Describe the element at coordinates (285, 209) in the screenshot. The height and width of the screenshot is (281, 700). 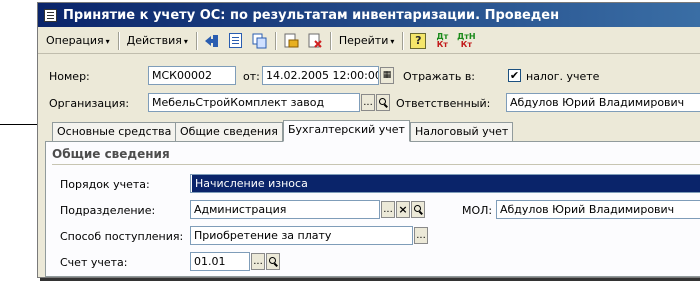
I see `department-field: Администрация` at that location.